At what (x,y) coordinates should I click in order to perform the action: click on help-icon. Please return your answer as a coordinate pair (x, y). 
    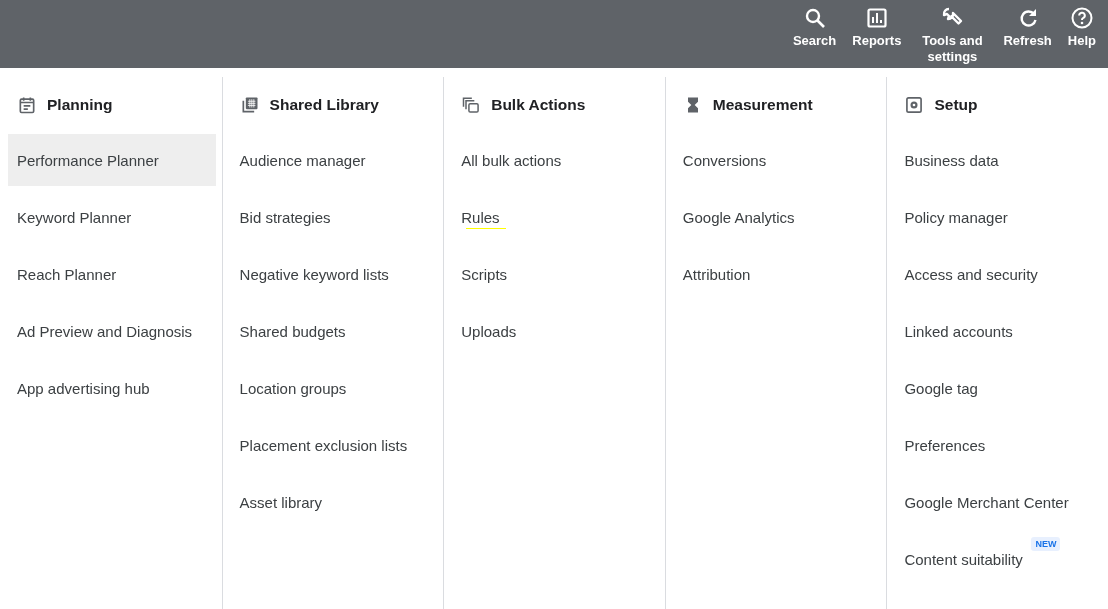
    Looking at the image, I should click on (1081, 18).